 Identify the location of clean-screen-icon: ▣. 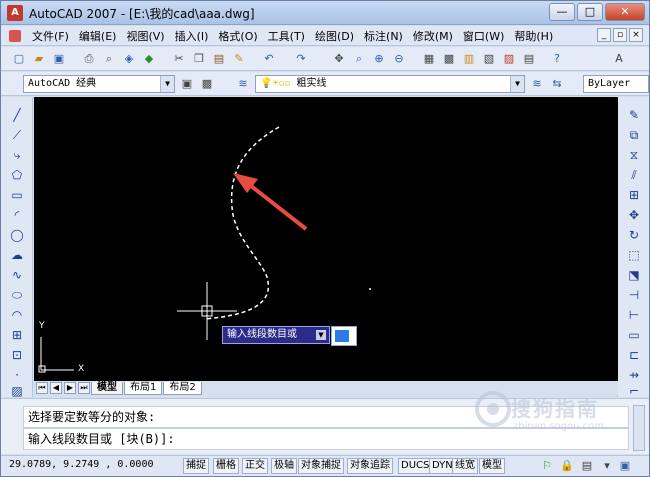
(625, 466).